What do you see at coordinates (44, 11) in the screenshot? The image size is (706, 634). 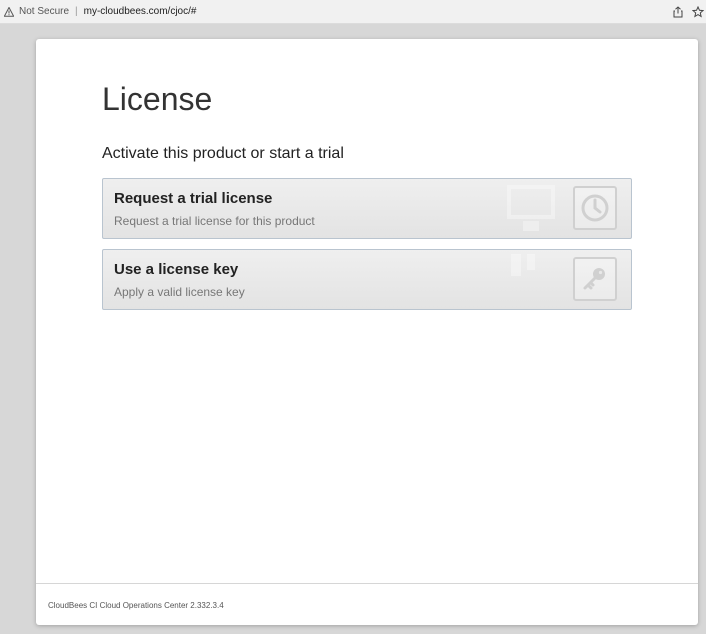 I see `security-label: Not Secure` at bounding box center [44, 11].